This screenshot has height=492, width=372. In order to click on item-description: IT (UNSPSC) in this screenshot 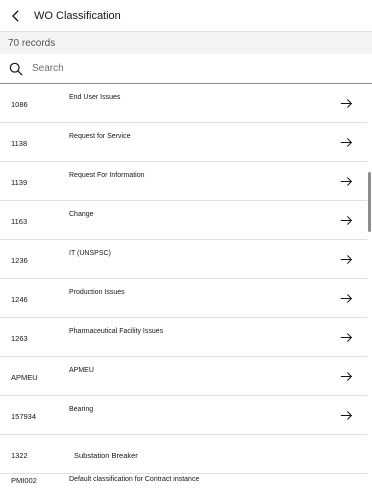, I will do `click(90, 253)`.